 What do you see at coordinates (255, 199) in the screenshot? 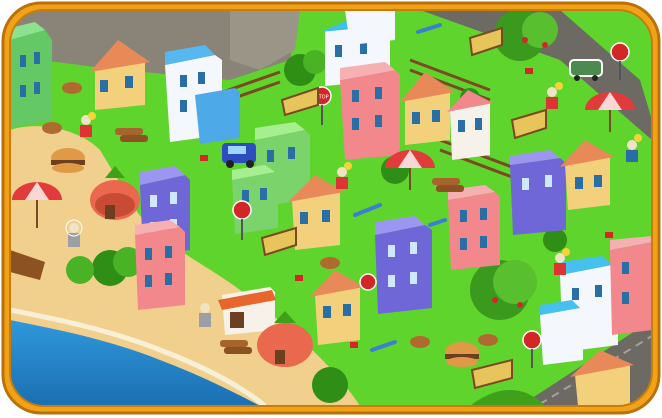
I see `building-green-small` at bounding box center [255, 199].